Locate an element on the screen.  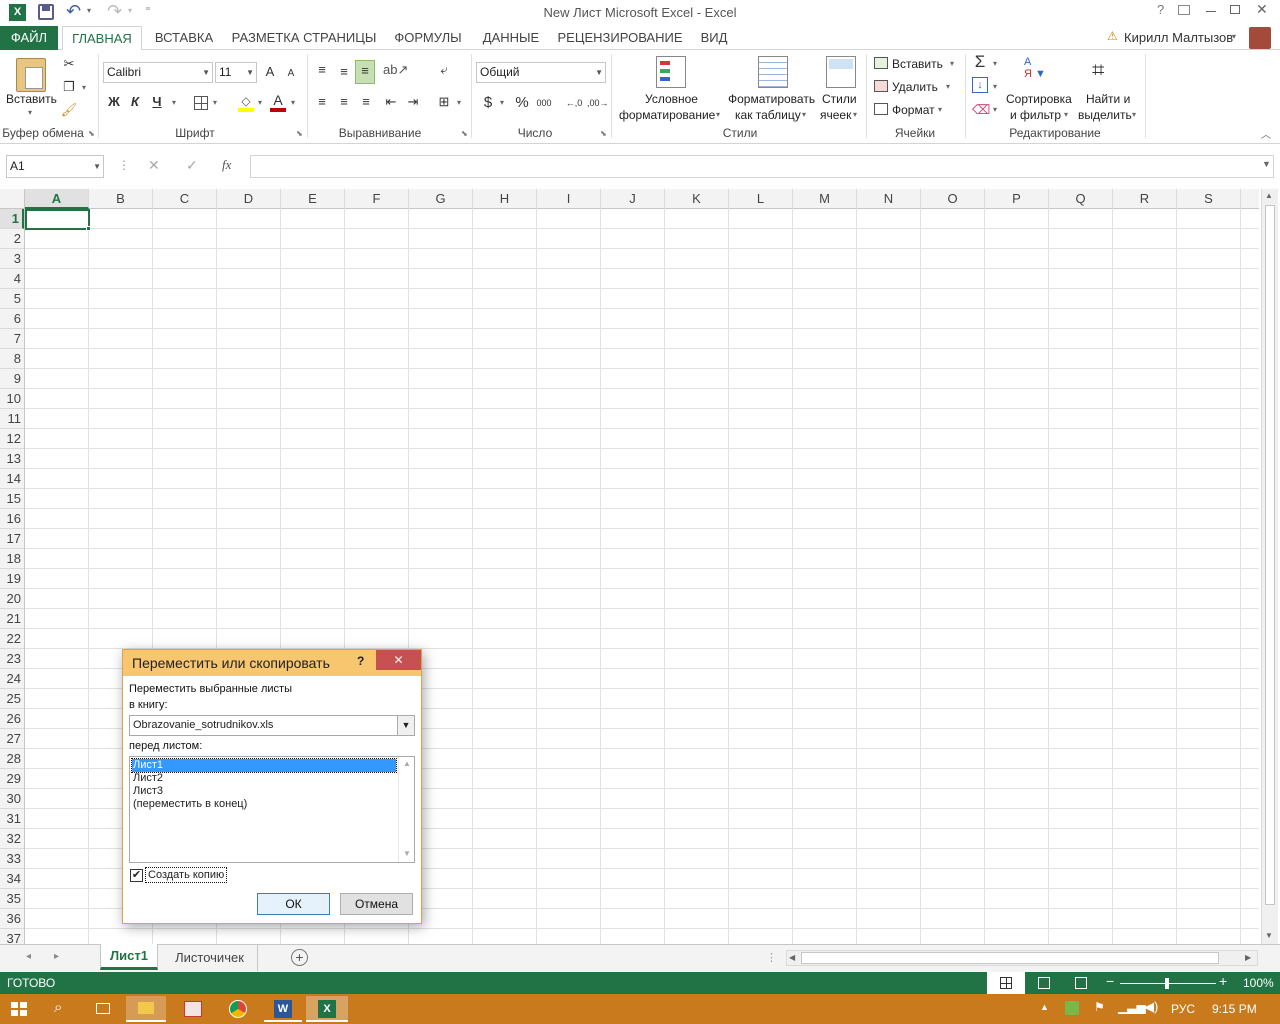
insert-function-icon: fx is located at coordinates (226, 165).